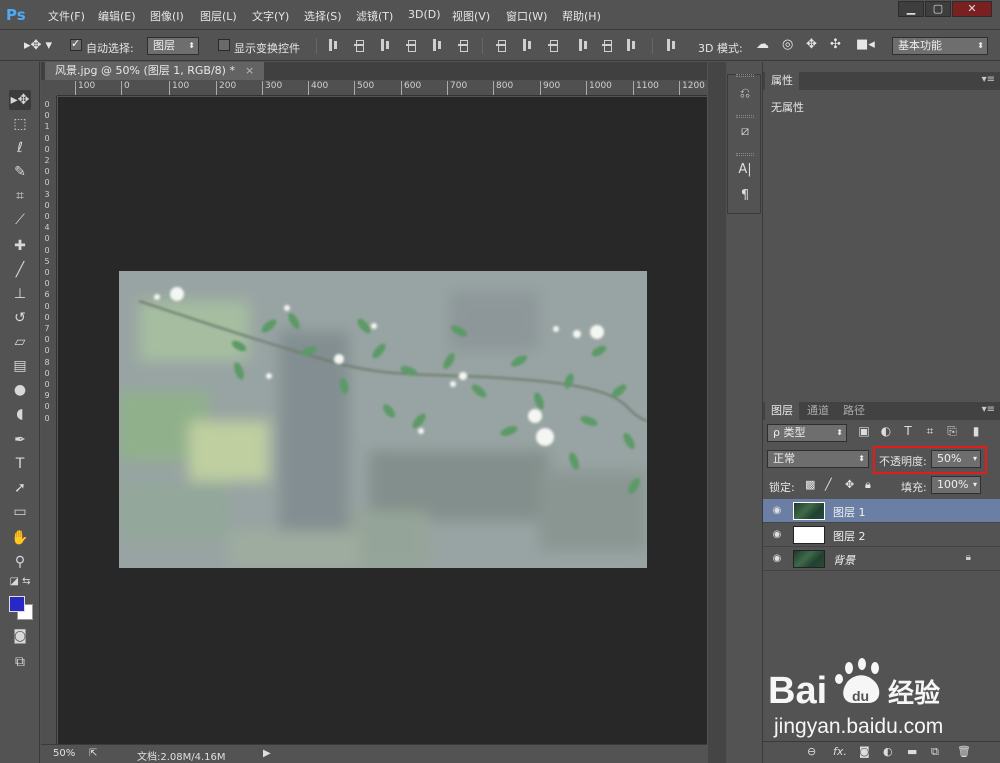  I want to click on filter-smart-object-icon: ⎘, so click(952, 431).